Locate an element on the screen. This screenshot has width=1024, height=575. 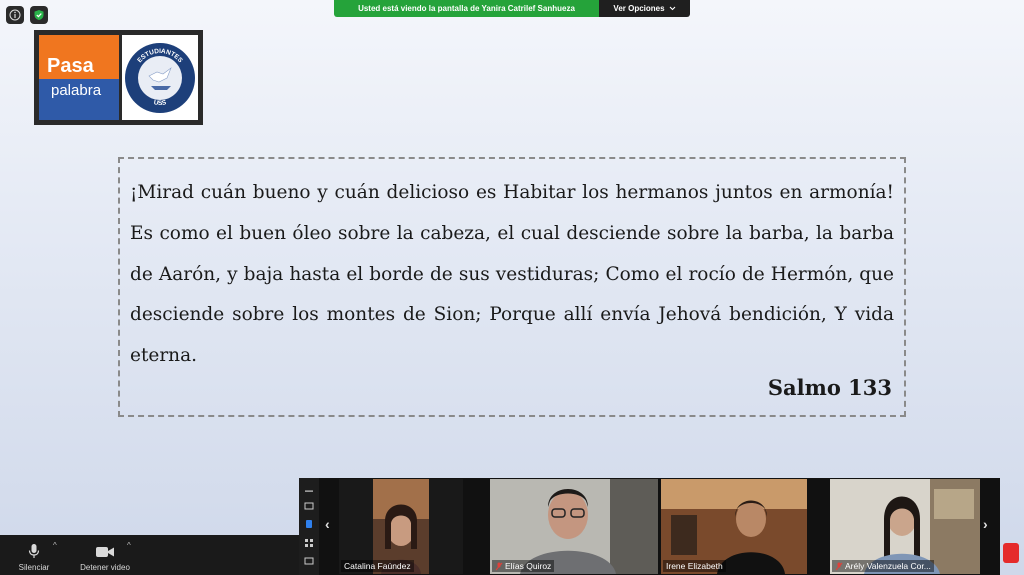
participant-tile: Elías Quiroz is located at coordinates (574, 526).